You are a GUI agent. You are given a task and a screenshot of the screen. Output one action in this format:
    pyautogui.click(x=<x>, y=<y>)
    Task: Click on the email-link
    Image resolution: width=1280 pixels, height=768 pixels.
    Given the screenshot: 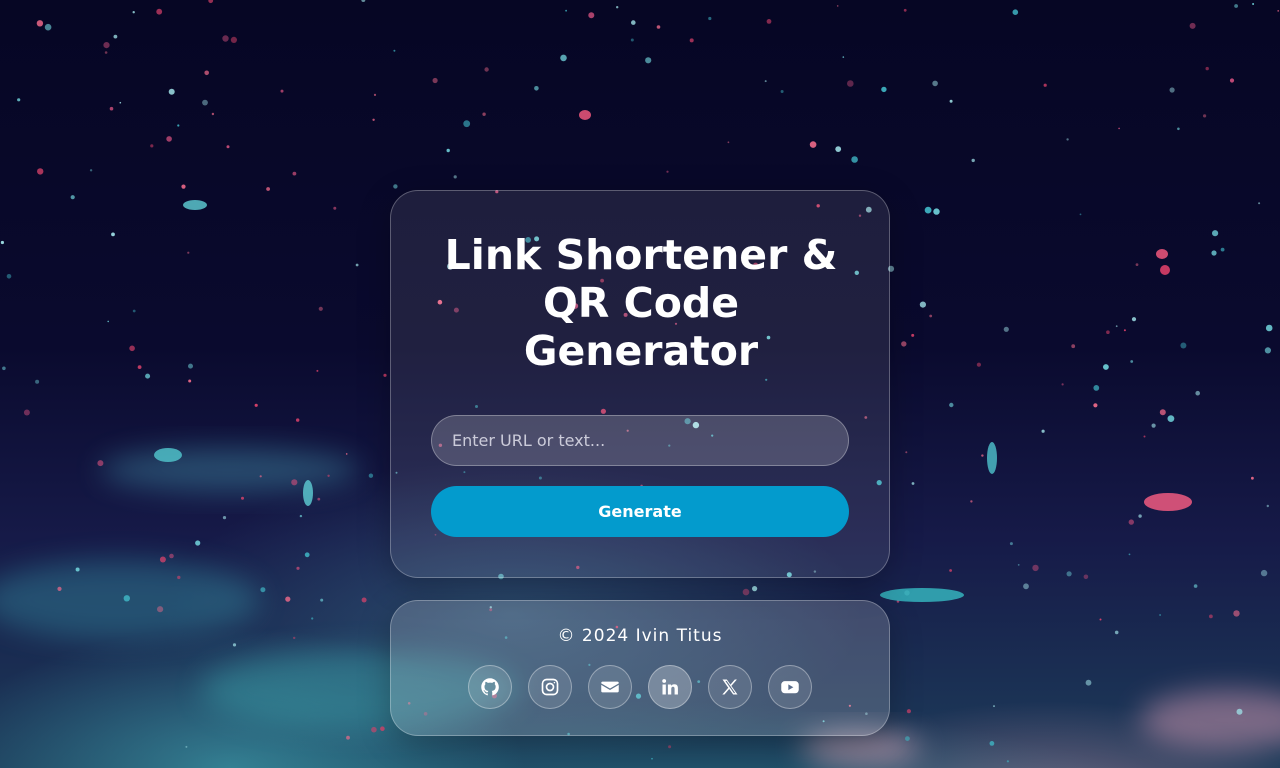 What is the action you would take?
    pyautogui.click(x=610, y=687)
    